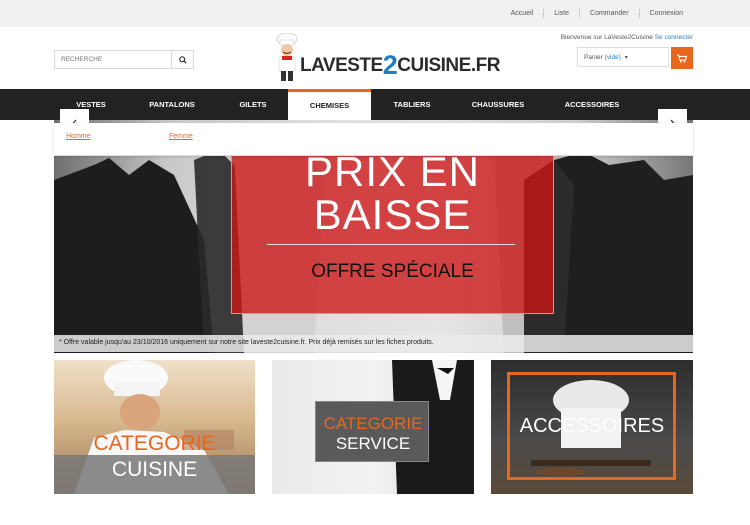 Image resolution: width=750 pixels, height=525 pixels. What do you see at coordinates (412, 104) in the screenshot?
I see `nav-item-tabliers: TABLIERS` at bounding box center [412, 104].